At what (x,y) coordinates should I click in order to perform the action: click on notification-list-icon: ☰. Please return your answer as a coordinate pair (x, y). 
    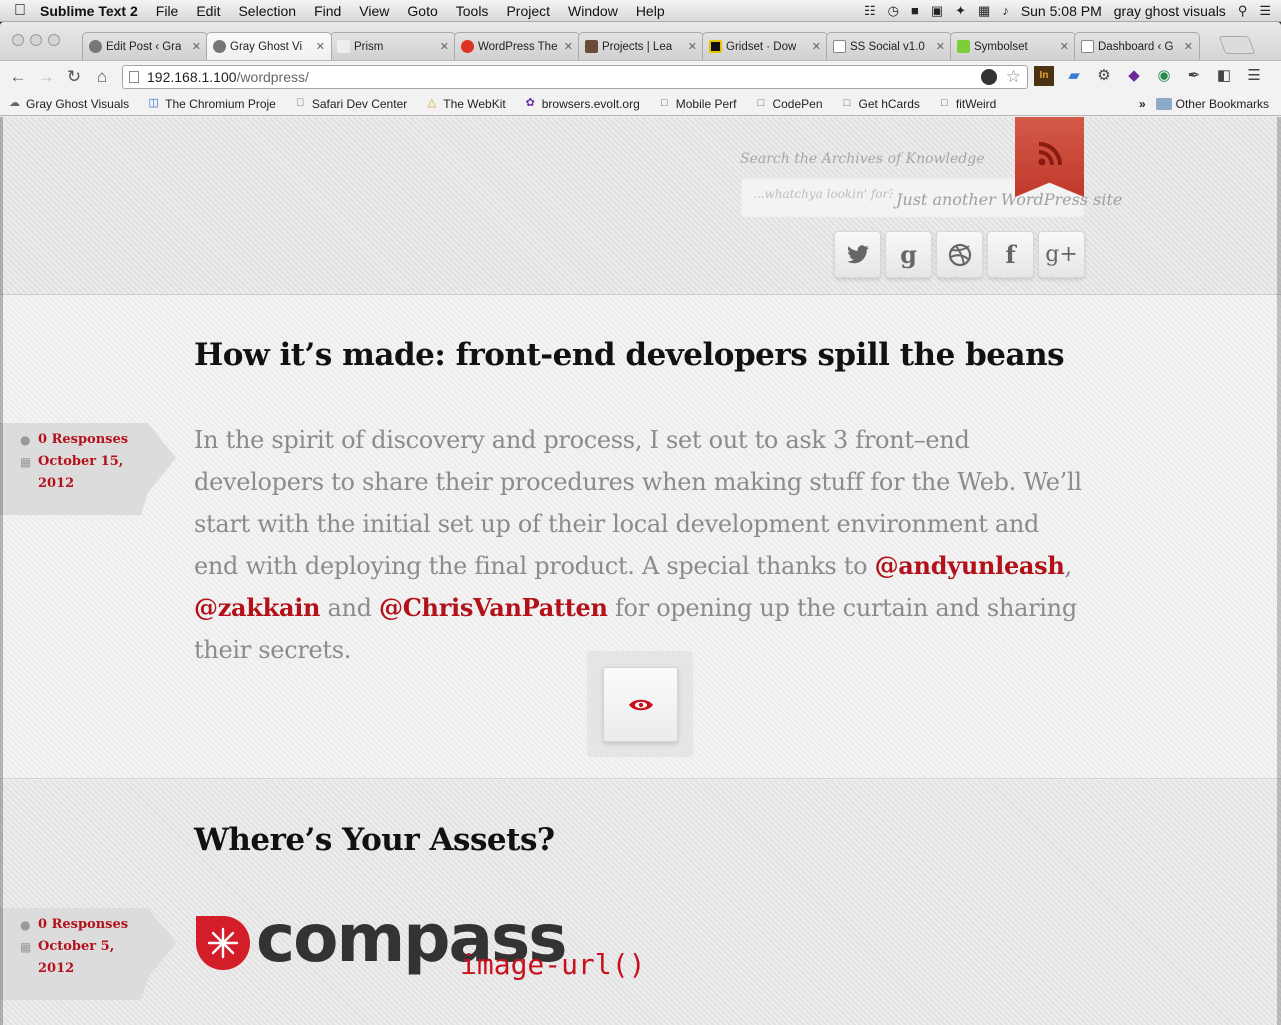
    Looking at the image, I should click on (1265, 11).